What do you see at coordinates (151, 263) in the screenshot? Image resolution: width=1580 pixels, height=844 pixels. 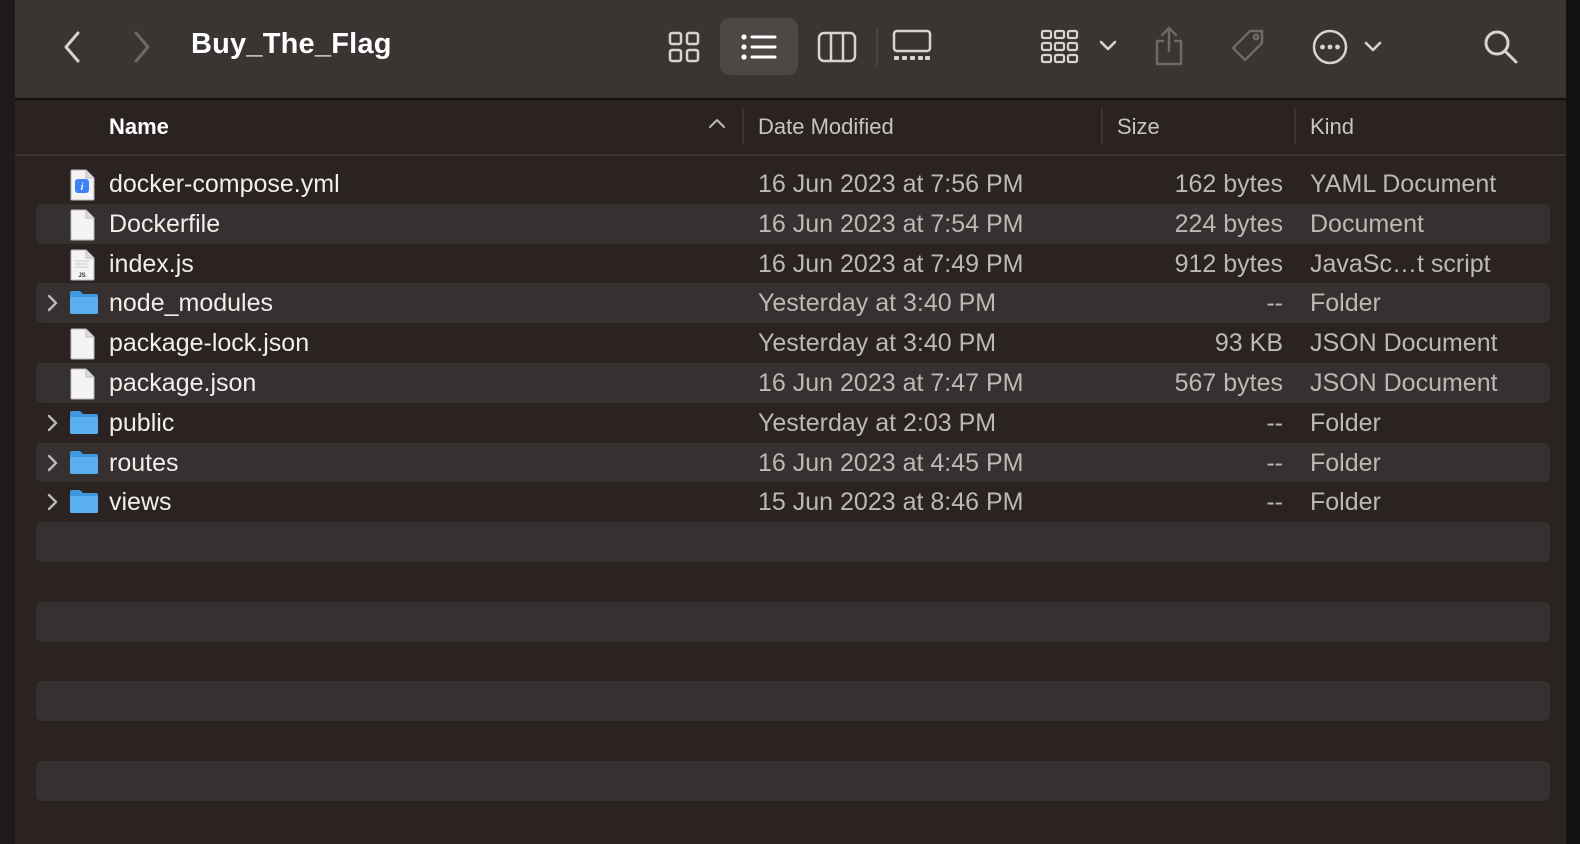 I see `file-name: index.js` at bounding box center [151, 263].